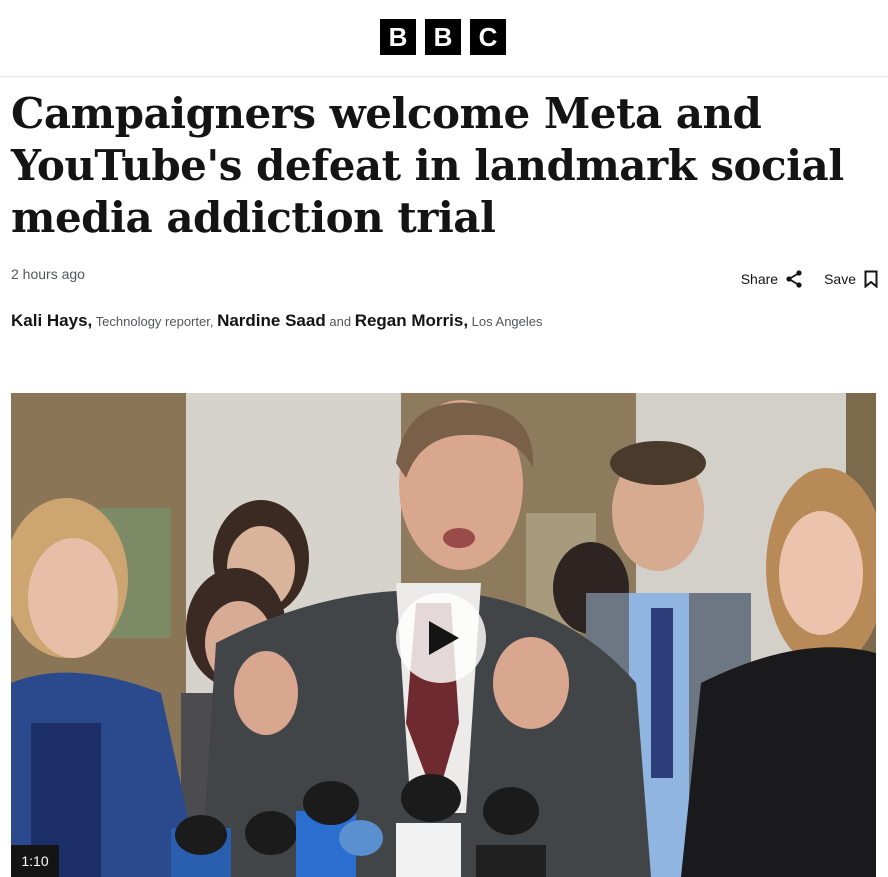 This screenshot has width=888, height=877. Describe the element at coordinates (507, 321) in the screenshot. I see `author-location: Los Angeles` at that location.